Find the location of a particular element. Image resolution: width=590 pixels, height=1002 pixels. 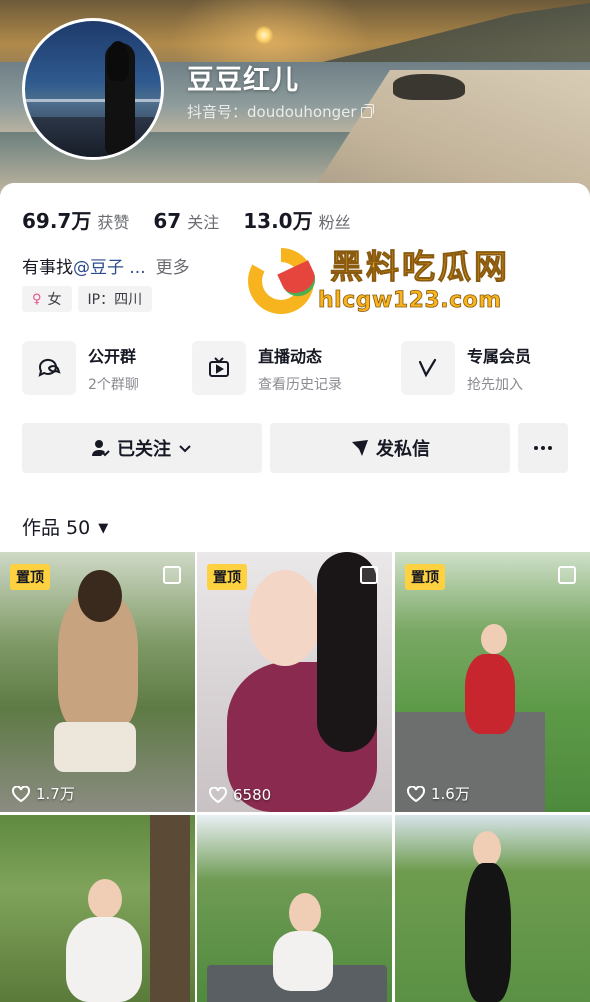

stat-followers-label: 粉丝 is located at coordinates (334, 222).